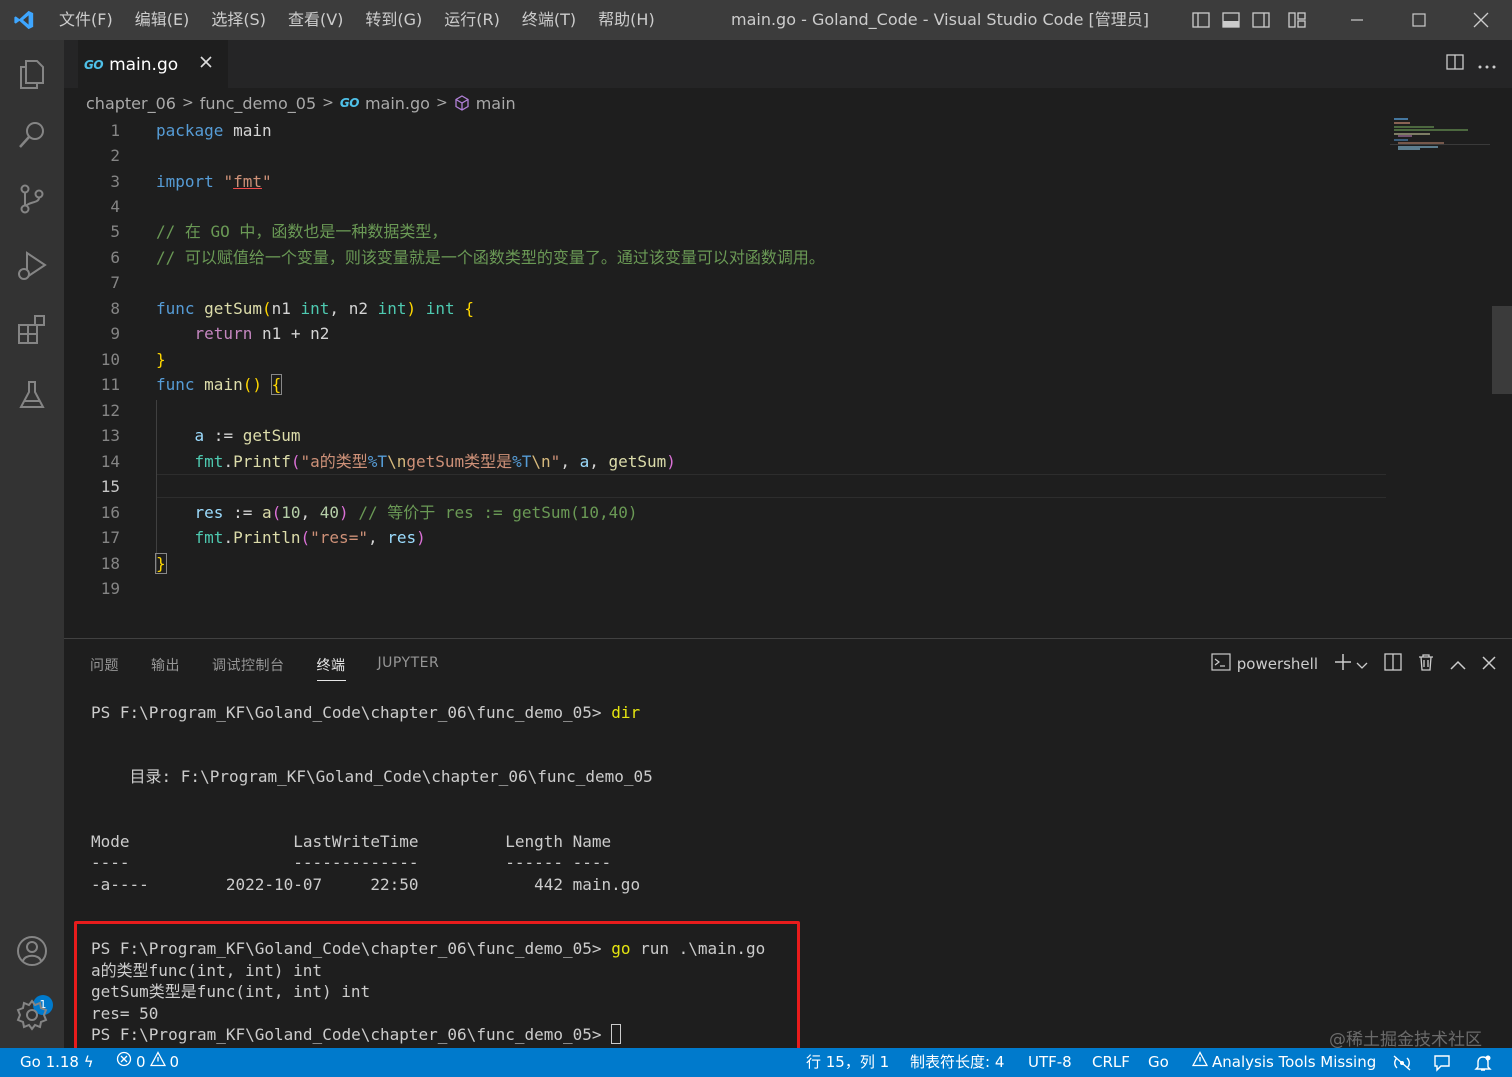  What do you see at coordinates (724, 282) in the screenshot?
I see `code-line: 7` at bounding box center [724, 282].